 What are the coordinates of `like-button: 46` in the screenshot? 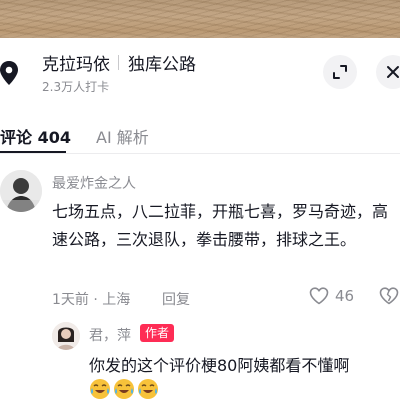 It's located at (331, 296).